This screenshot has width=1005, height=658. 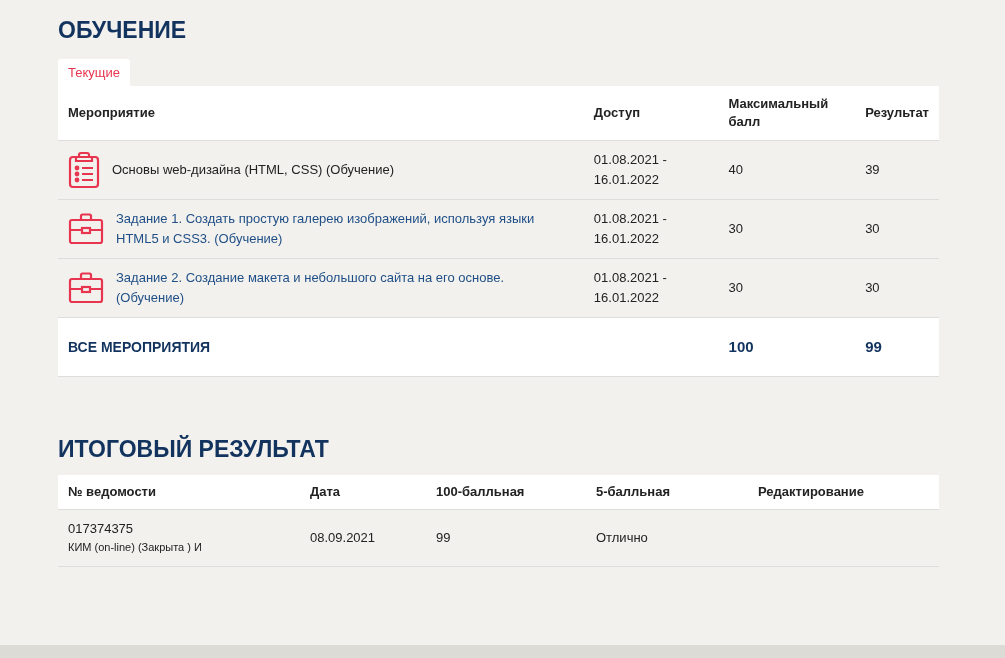 What do you see at coordinates (667, 538) in the screenshot?
I see `table-cell: Отлично` at bounding box center [667, 538].